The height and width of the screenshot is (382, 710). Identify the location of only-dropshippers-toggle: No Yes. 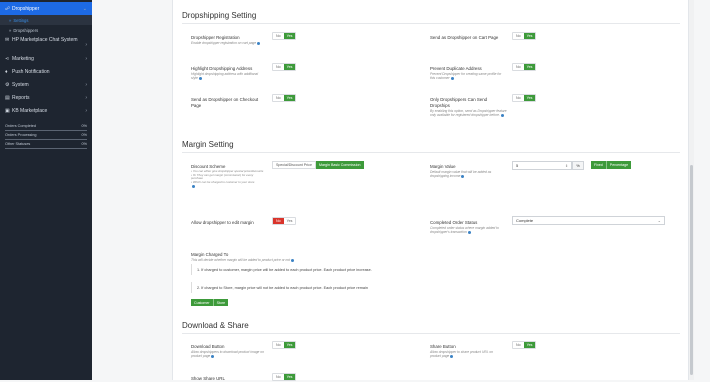
(524, 98).